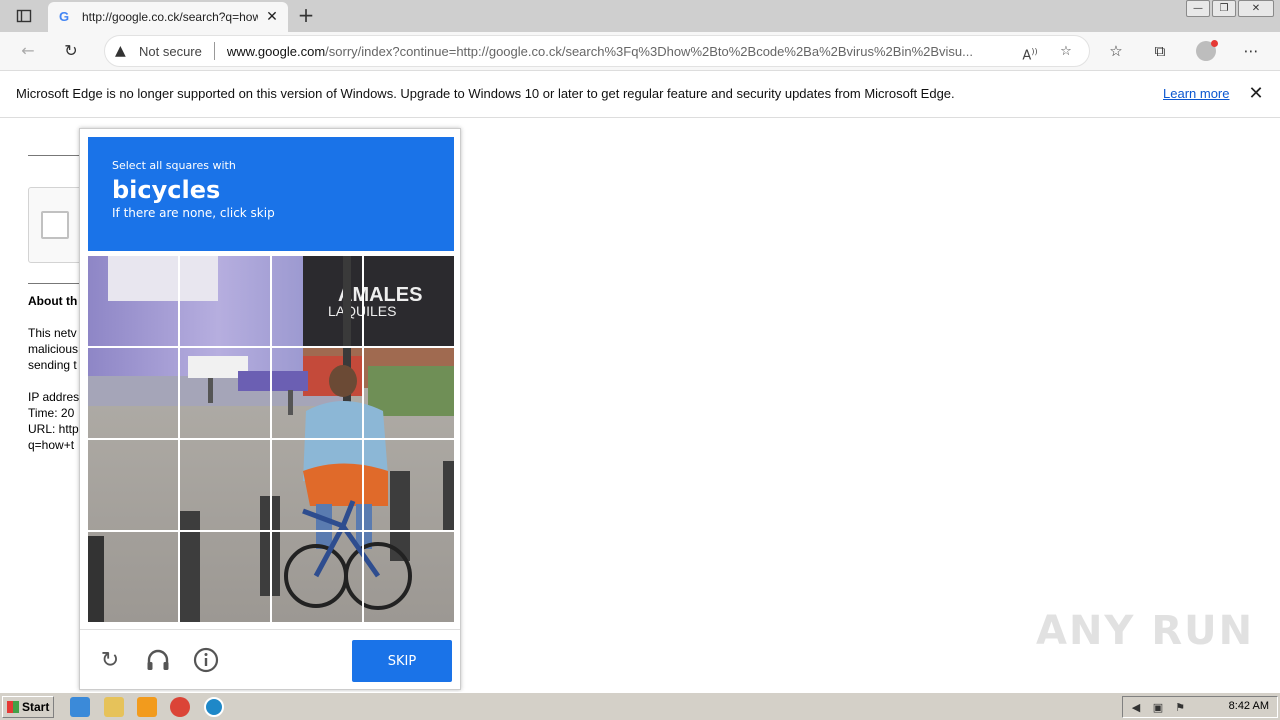  Describe the element at coordinates (1158, 708) in the screenshot. I see `network-icon: ▣` at that location.